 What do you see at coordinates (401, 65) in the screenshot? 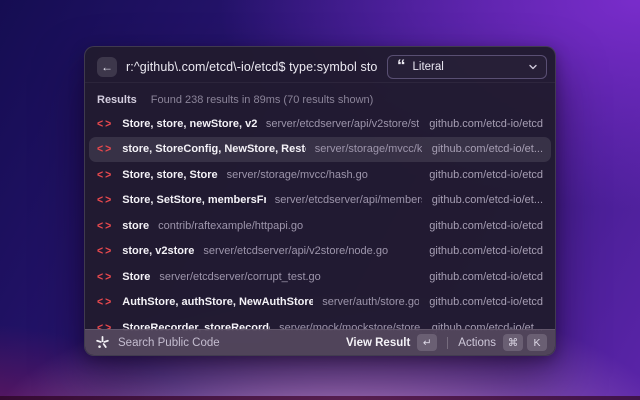
I see `quote-icon: “` at bounding box center [401, 65].